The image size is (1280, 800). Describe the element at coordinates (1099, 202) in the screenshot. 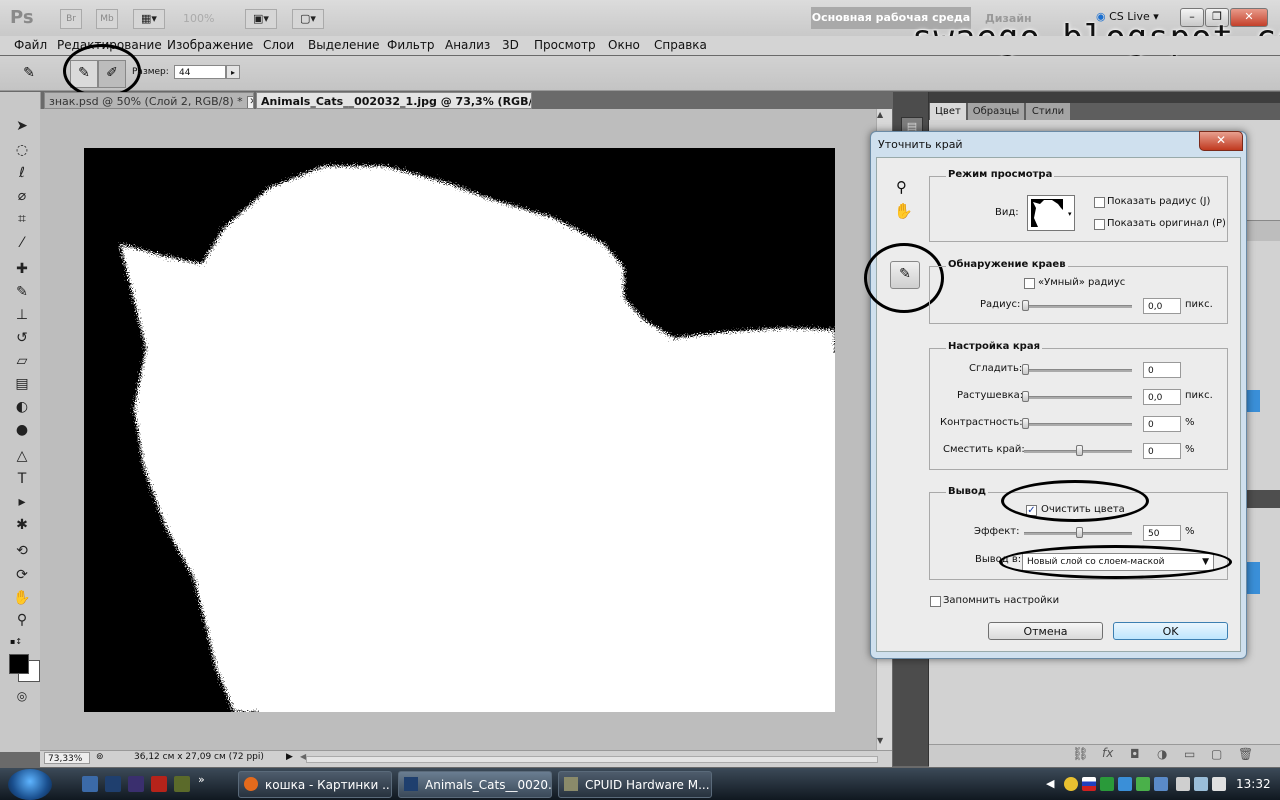

I see `show-radius-checkbox` at that location.